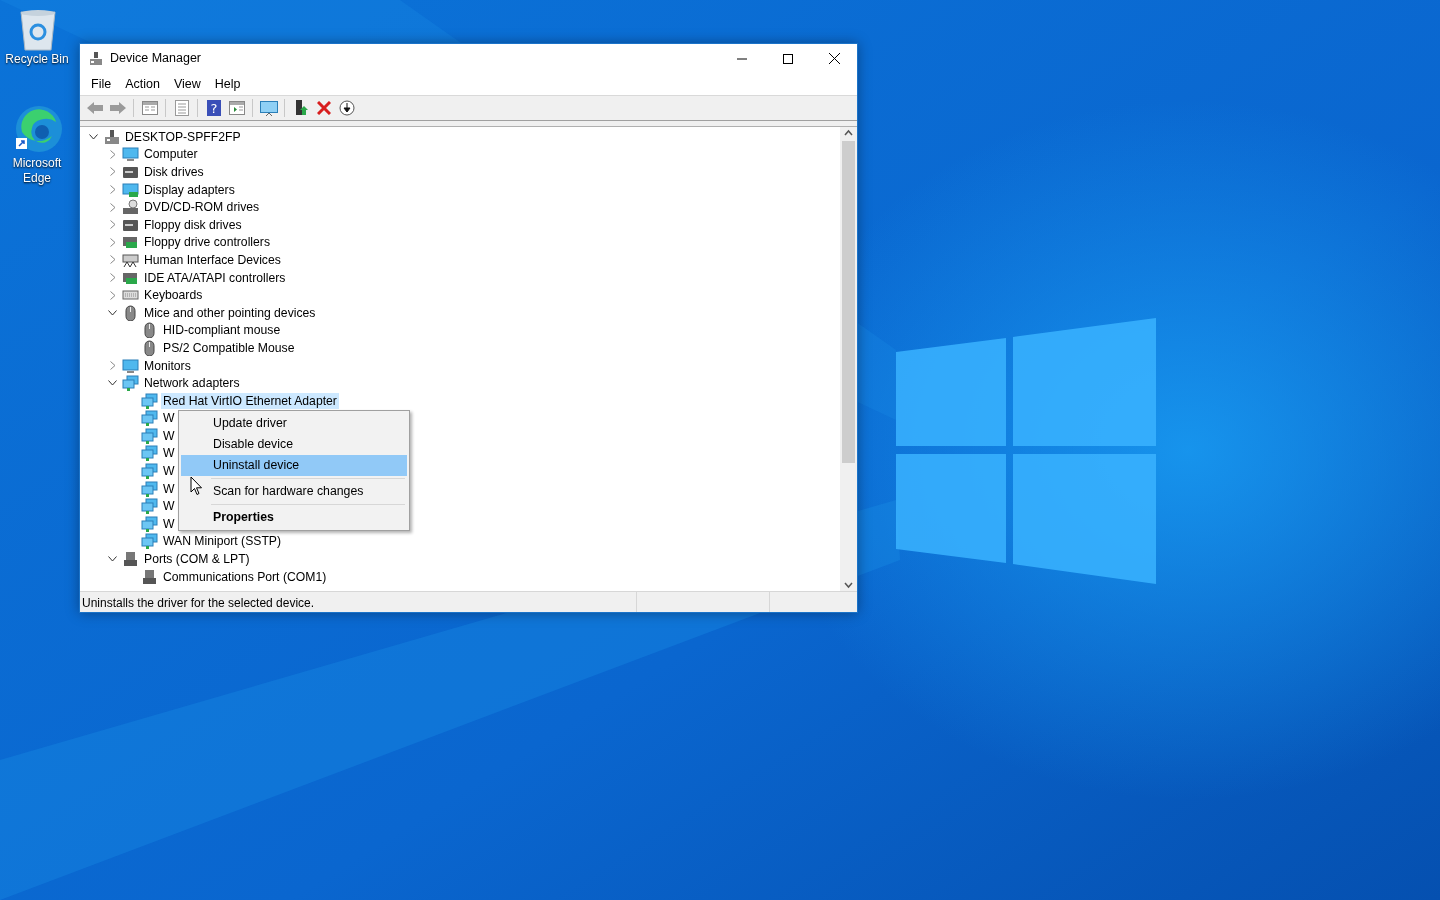 Image resolution: width=1440 pixels, height=900 pixels. I want to click on menu-item: File, so click(101, 84).